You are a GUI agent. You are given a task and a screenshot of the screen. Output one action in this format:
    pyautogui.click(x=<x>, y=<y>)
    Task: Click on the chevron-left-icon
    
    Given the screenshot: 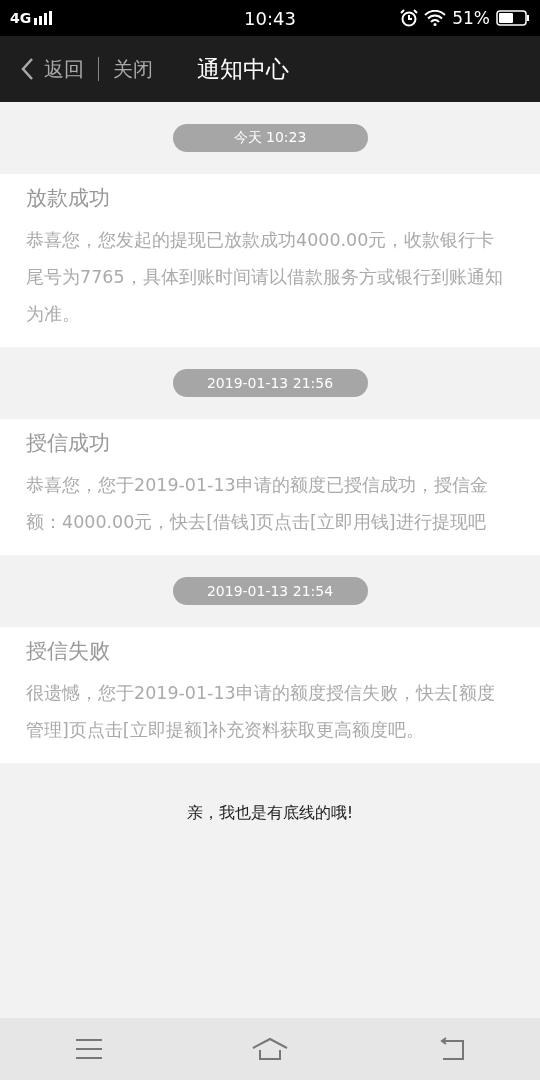 What is the action you would take?
    pyautogui.click(x=27, y=69)
    